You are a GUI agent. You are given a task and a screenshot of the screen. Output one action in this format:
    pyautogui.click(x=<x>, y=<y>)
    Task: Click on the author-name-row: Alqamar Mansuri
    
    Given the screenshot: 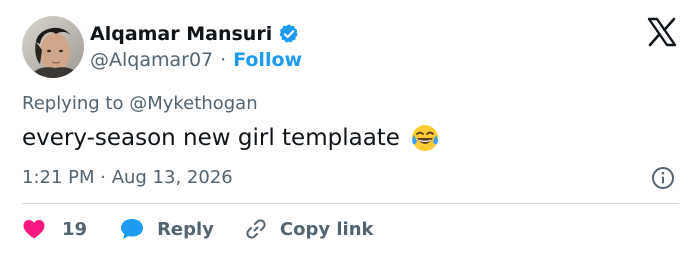 What is the action you would take?
    pyautogui.click(x=195, y=34)
    